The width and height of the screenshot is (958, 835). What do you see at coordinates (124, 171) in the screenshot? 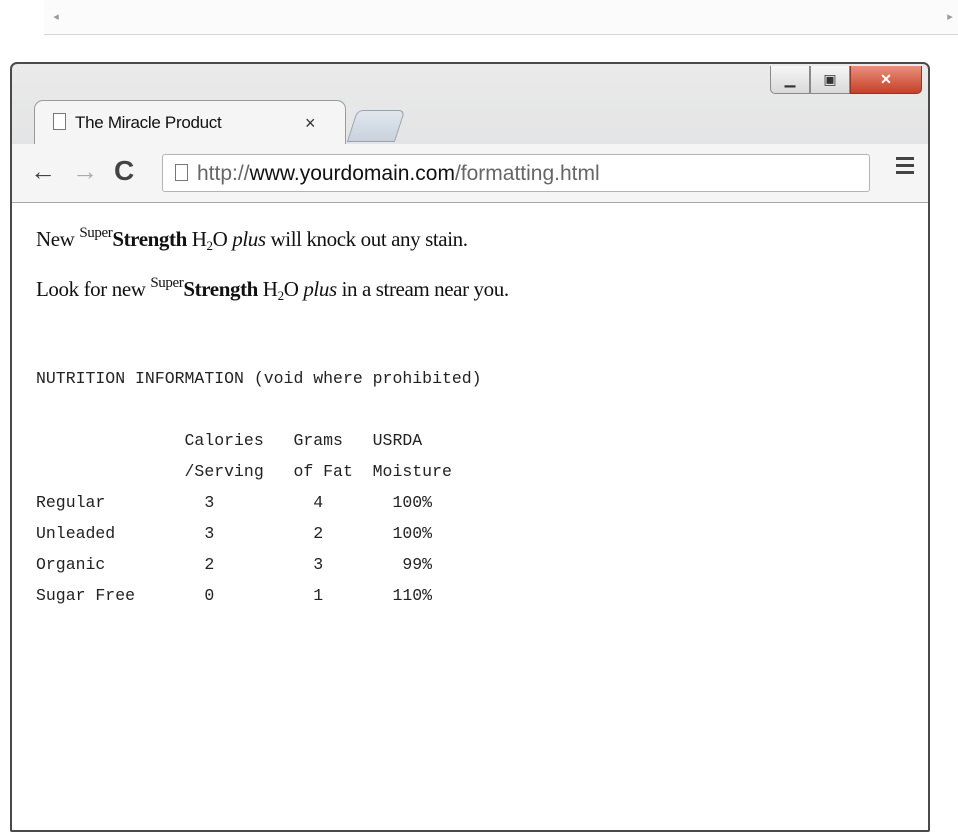
I see `reload-icon: C` at bounding box center [124, 171].